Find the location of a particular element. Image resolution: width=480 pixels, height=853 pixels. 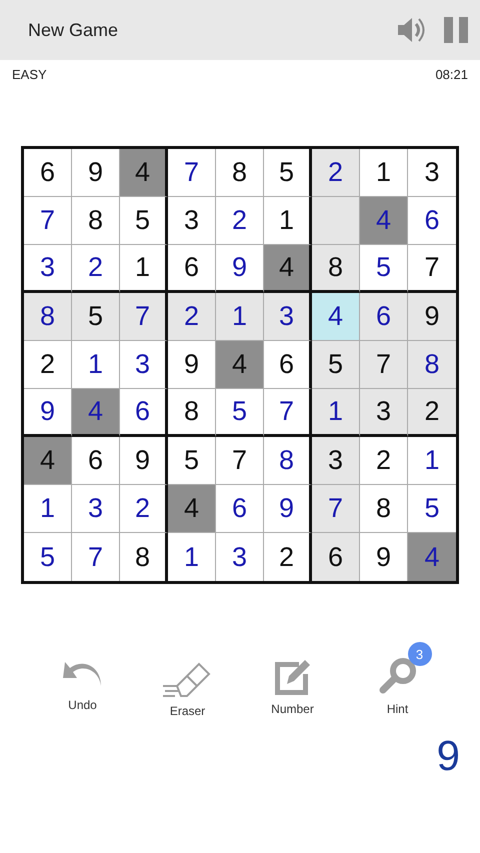

eraser-button: Eraser is located at coordinates (188, 680).